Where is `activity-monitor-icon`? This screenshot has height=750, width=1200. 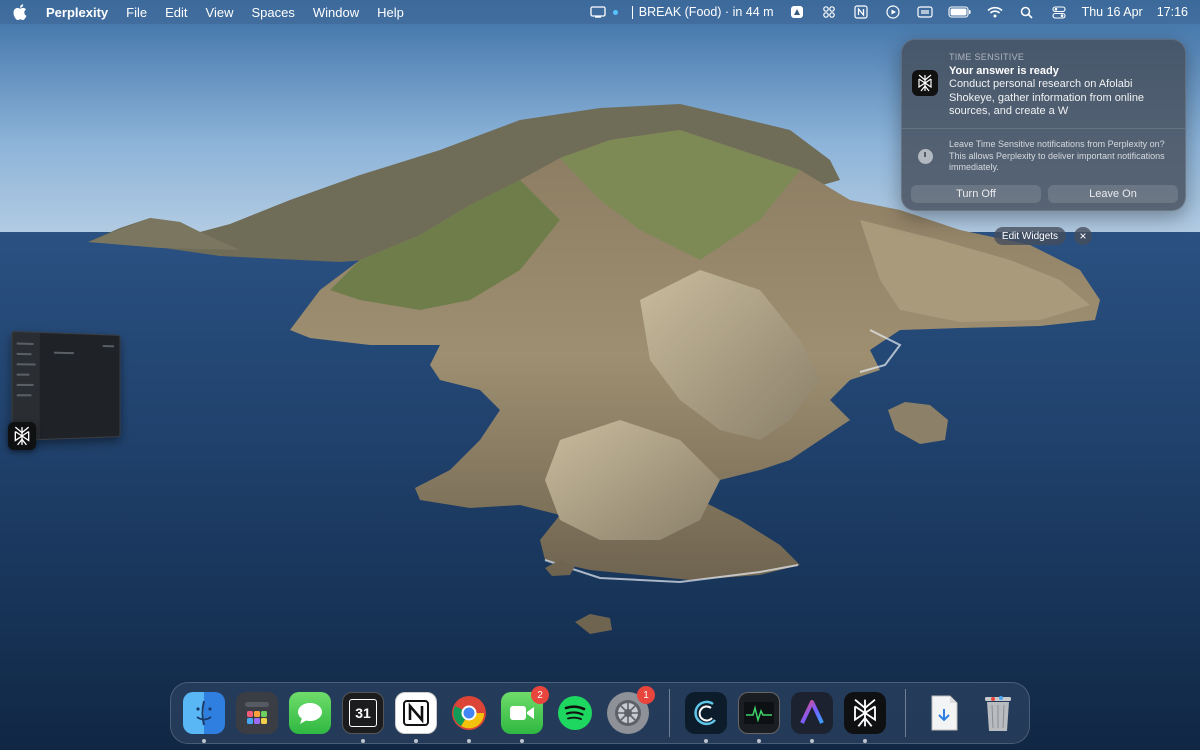 activity-monitor-icon is located at coordinates (759, 713).